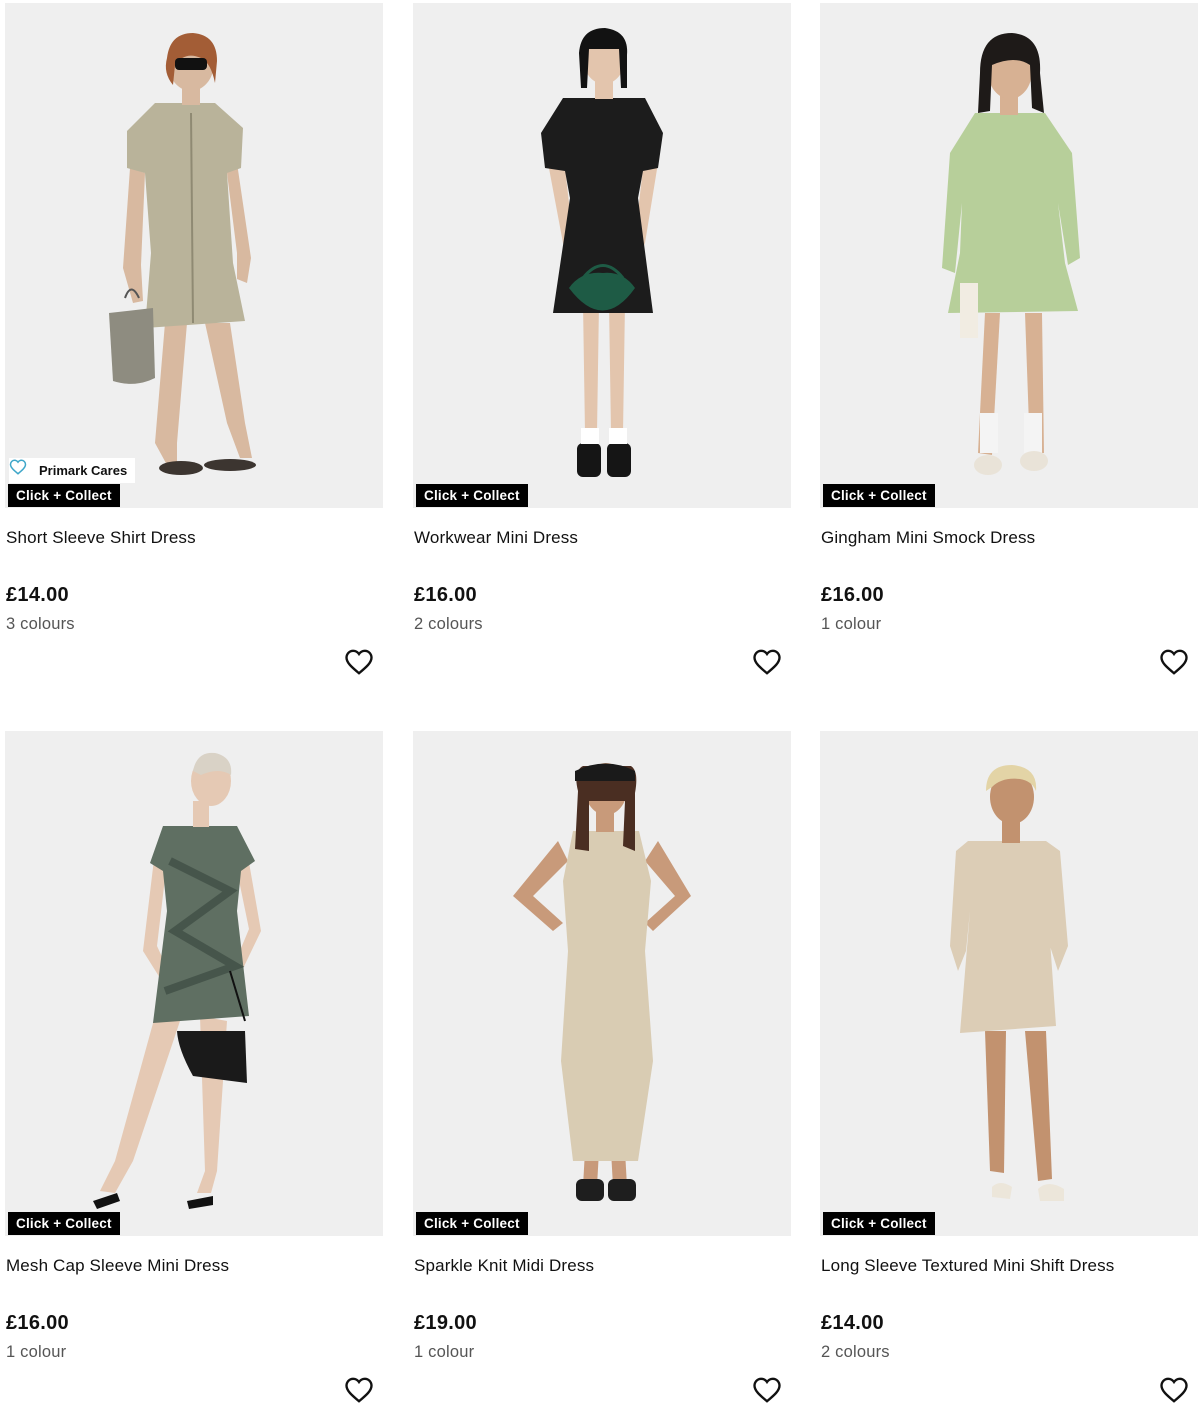  What do you see at coordinates (101, 538) in the screenshot?
I see `product-name: Short Sleeve Shirt Dress` at bounding box center [101, 538].